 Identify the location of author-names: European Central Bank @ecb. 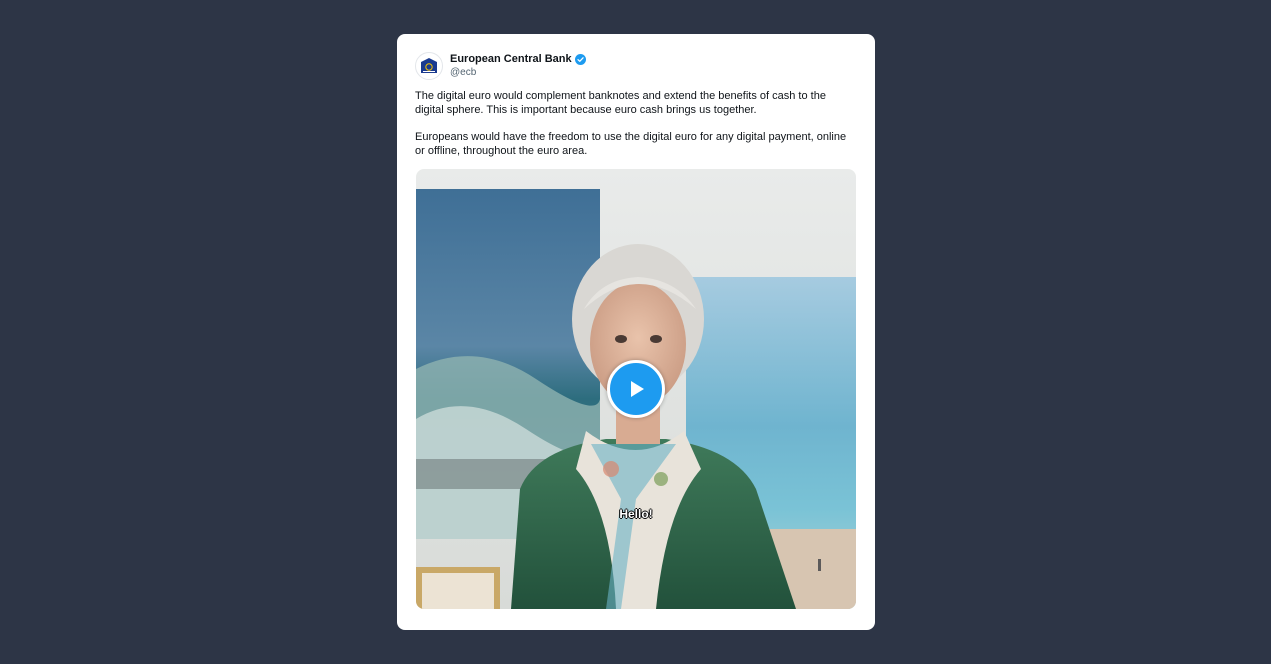
(518, 66).